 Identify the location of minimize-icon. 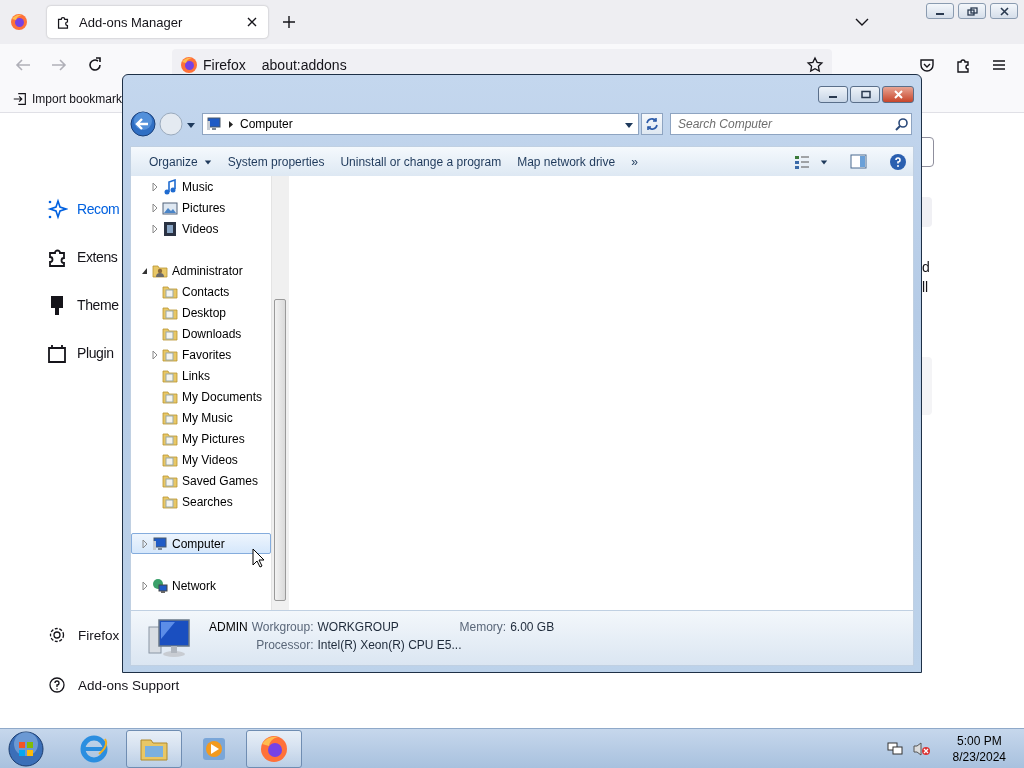
(833, 97).